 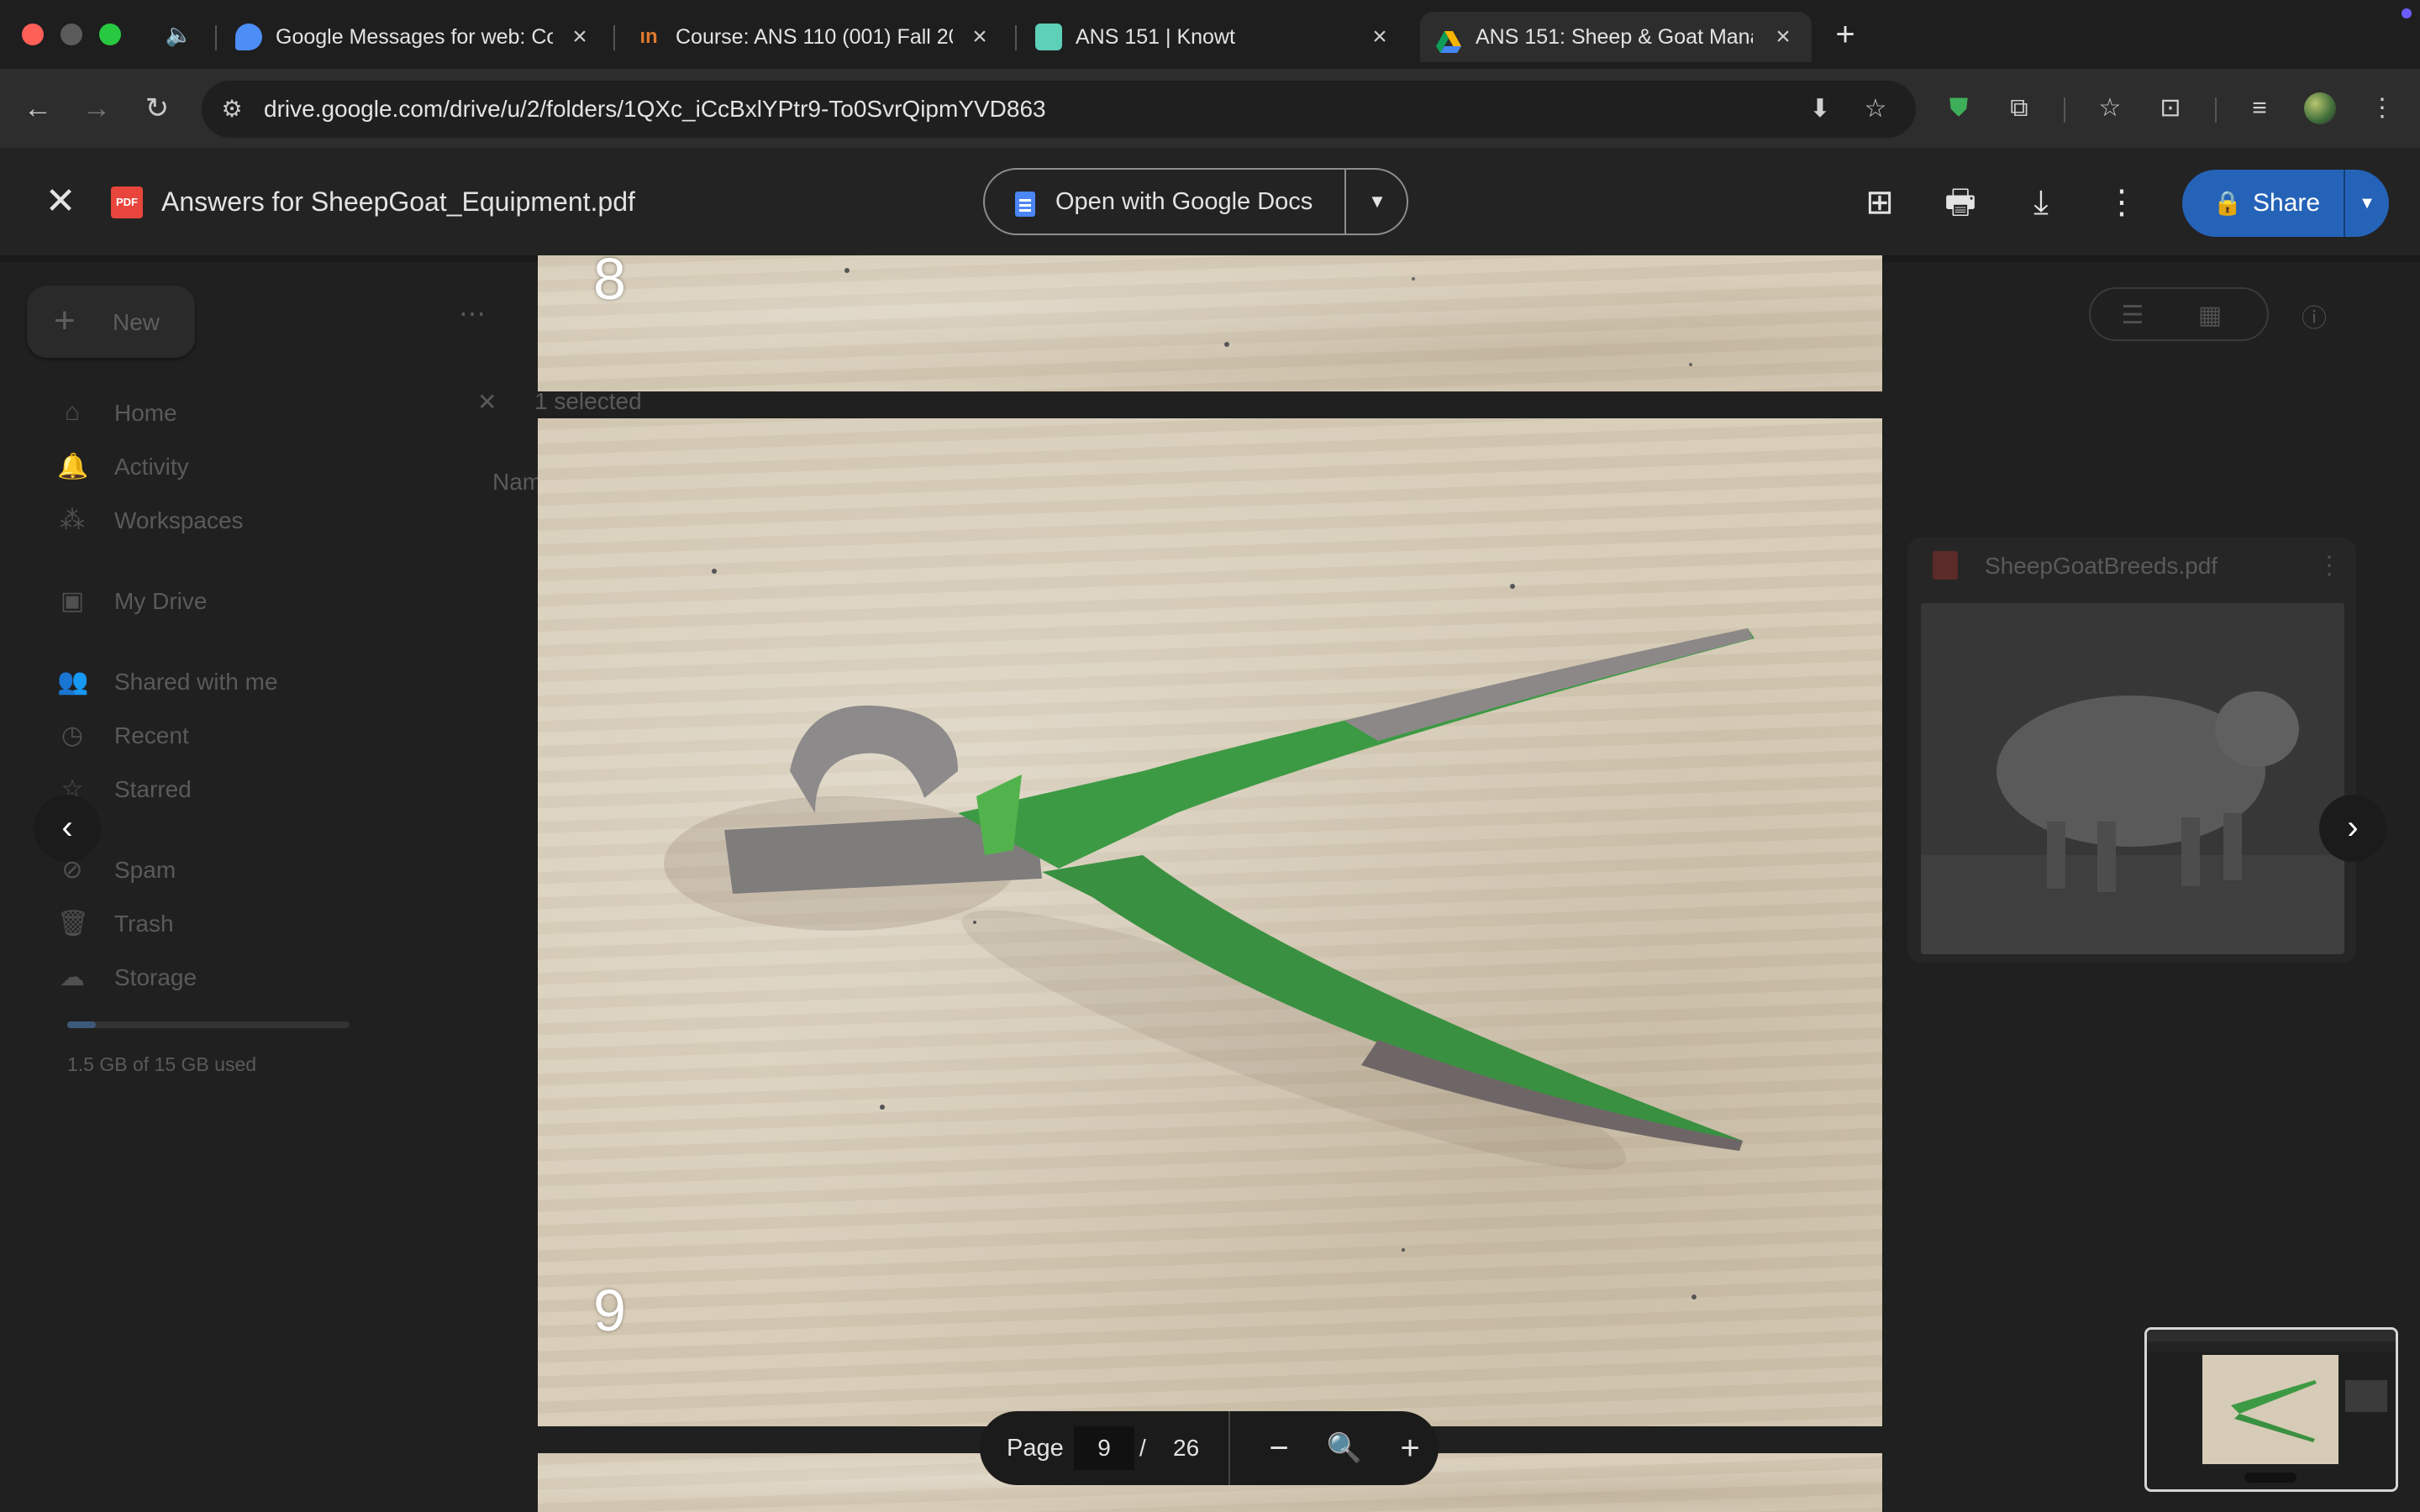 What do you see at coordinates (208, 1024) in the screenshot?
I see `storage-usage-bar` at bounding box center [208, 1024].